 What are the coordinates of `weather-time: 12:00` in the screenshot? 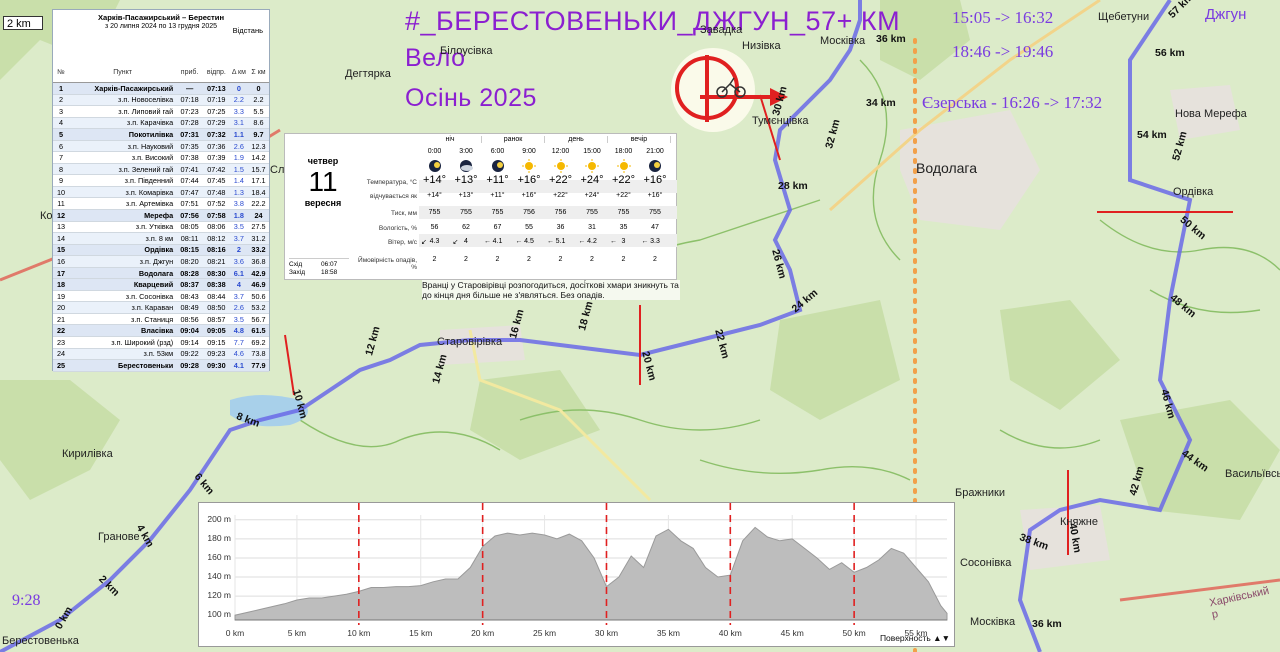 It's located at (560, 151).